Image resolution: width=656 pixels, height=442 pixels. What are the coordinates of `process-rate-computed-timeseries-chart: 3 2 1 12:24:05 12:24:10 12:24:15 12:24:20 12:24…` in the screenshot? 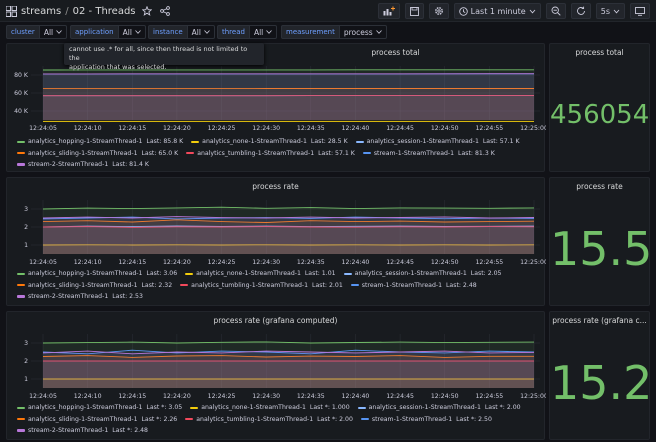 It's located at (276, 366).